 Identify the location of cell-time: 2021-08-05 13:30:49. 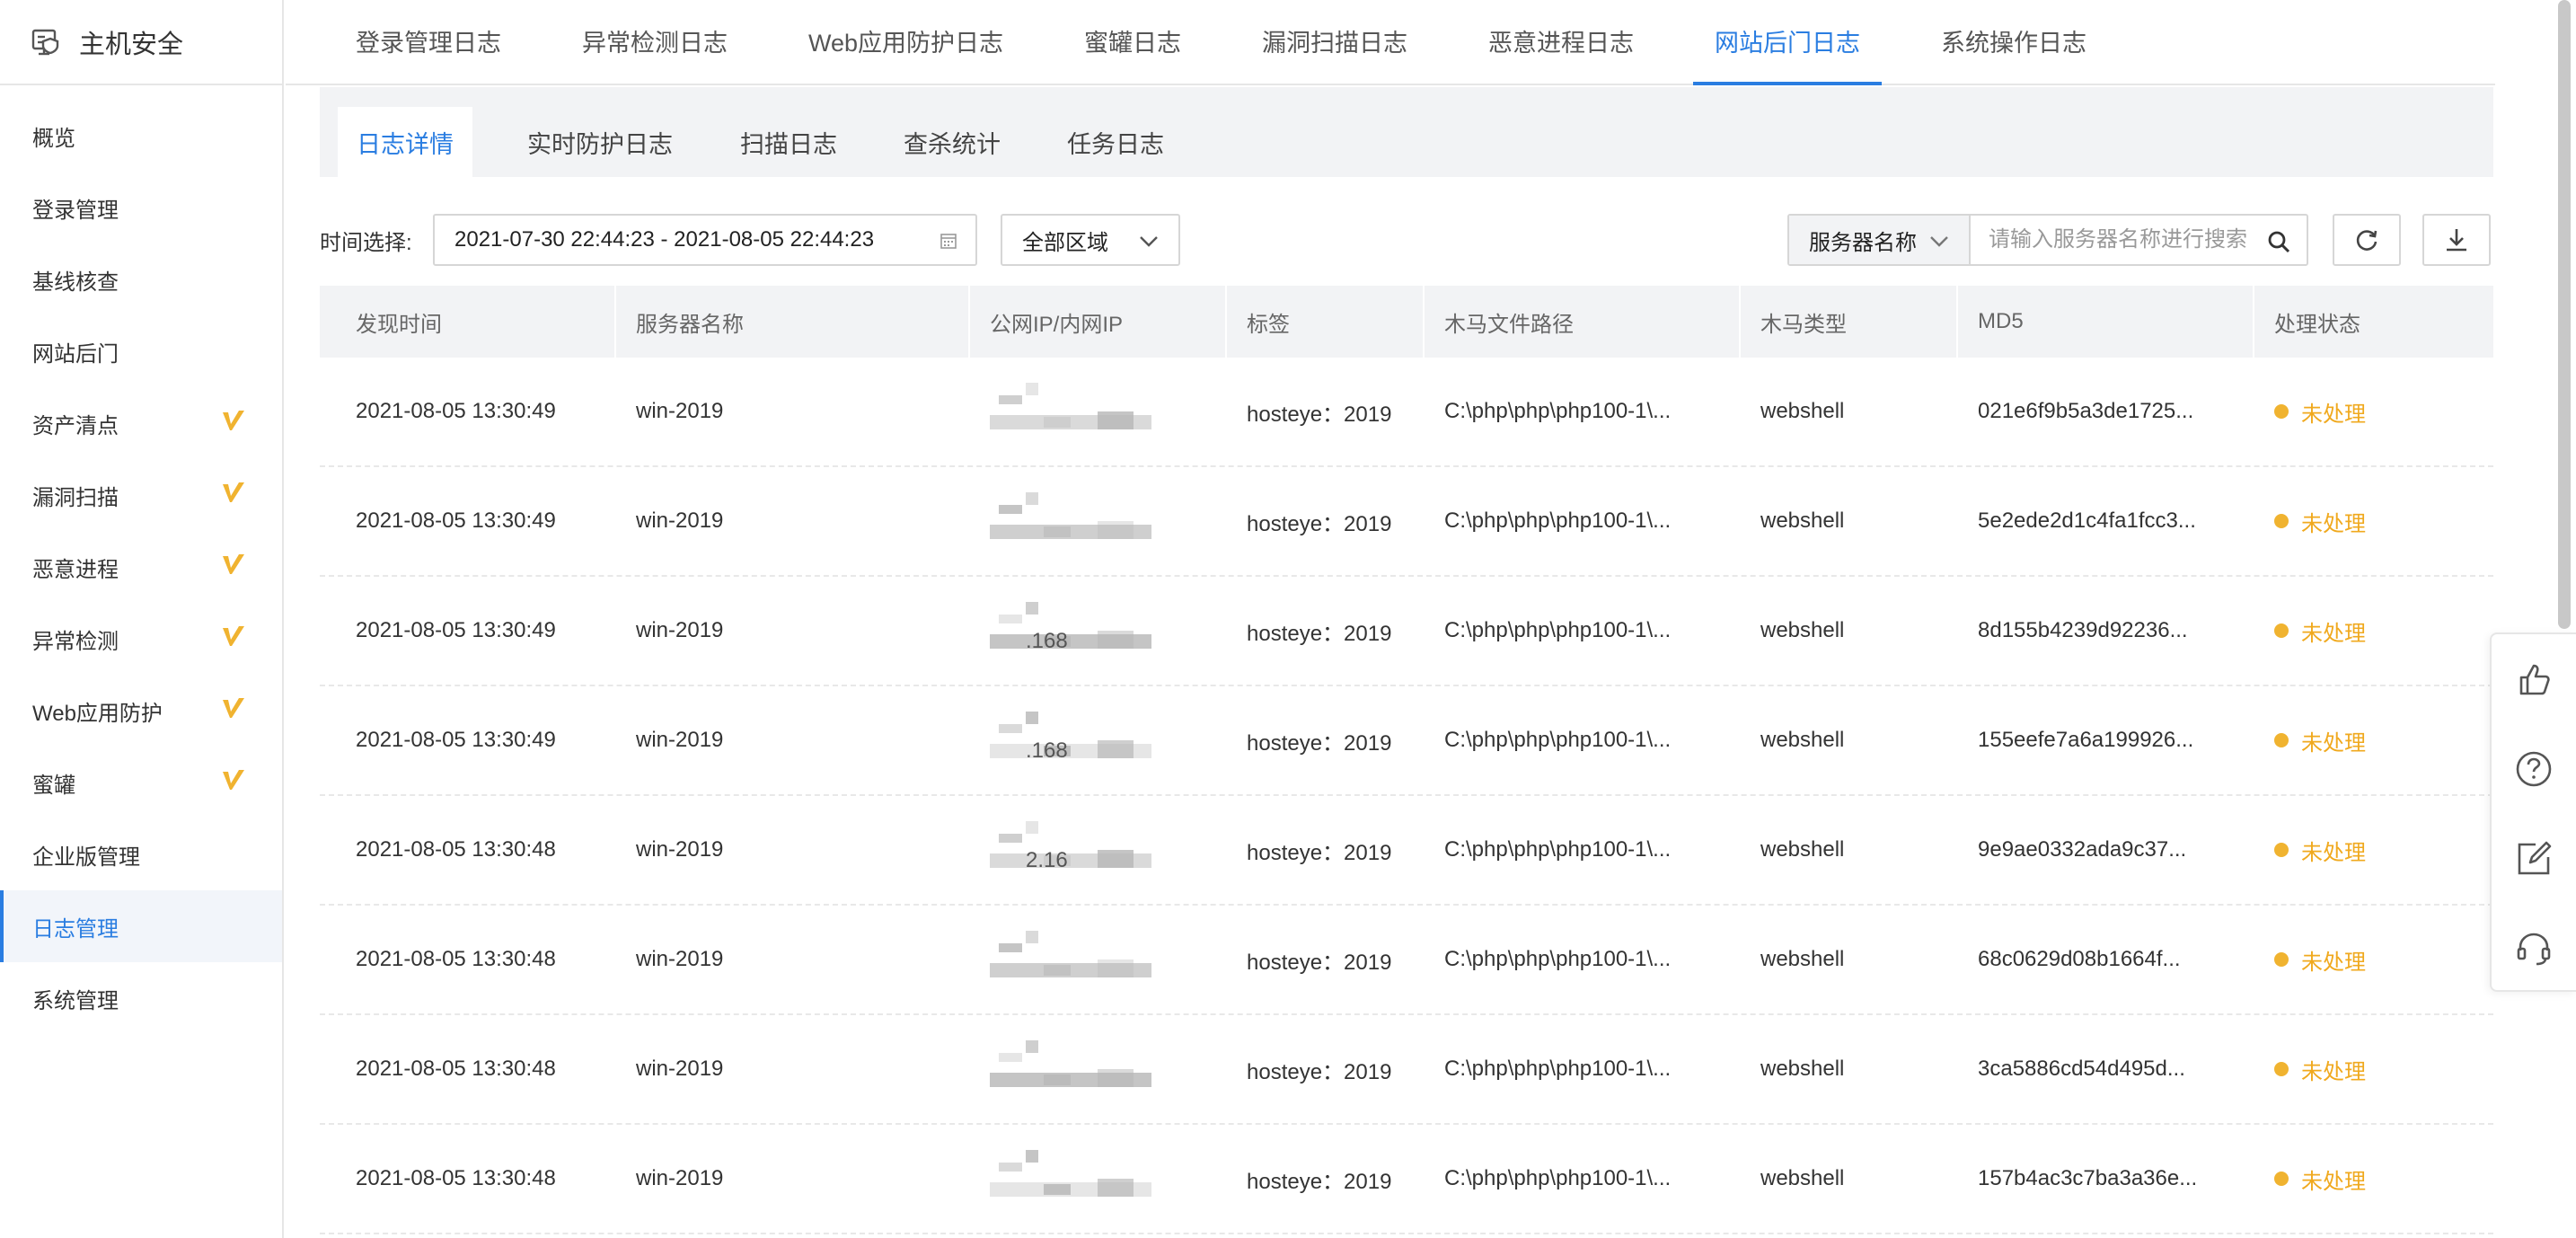
(456, 411).